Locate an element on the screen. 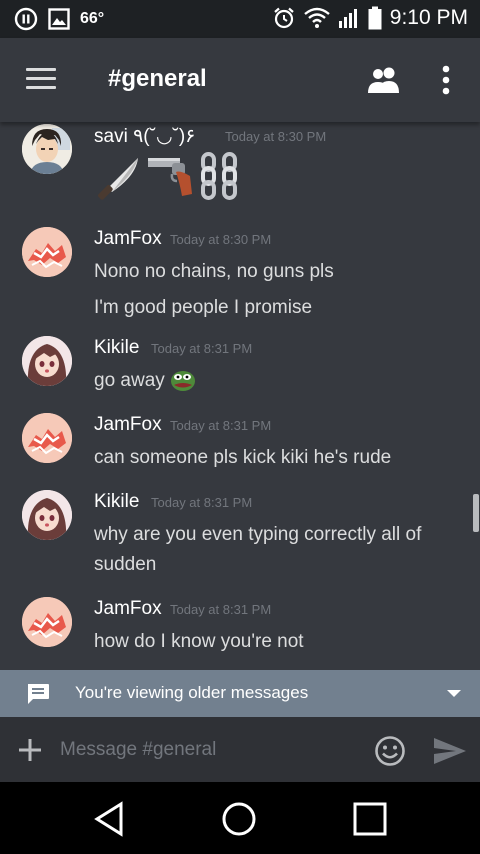 This screenshot has height=854, width=480. message-text: can someone pls kick kiki he's rude is located at coordinates (243, 457).